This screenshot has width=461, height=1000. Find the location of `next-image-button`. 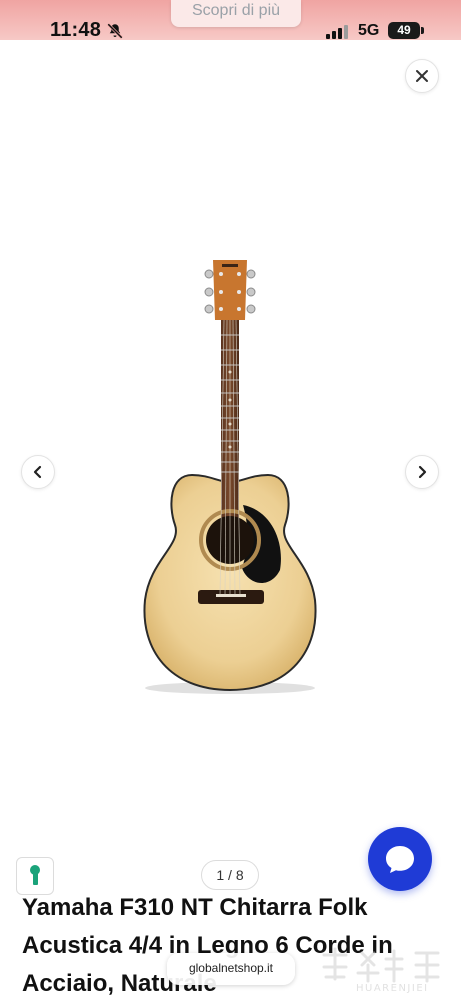

next-image-button is located at coordinates (422, 472).